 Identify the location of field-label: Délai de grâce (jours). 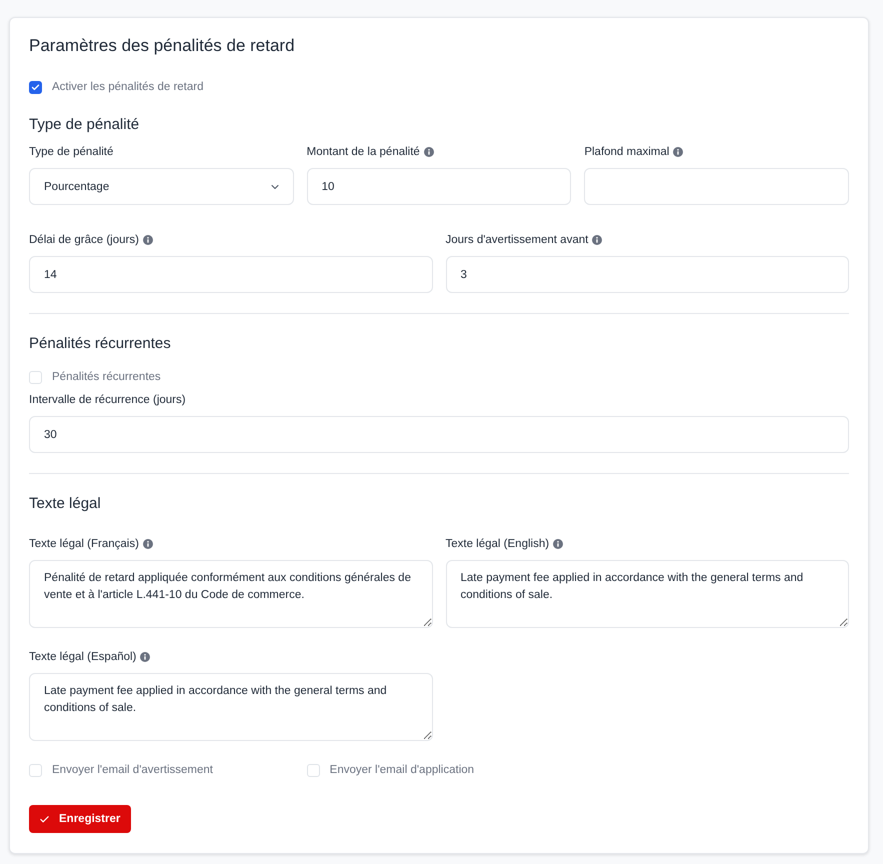
(84, 240).